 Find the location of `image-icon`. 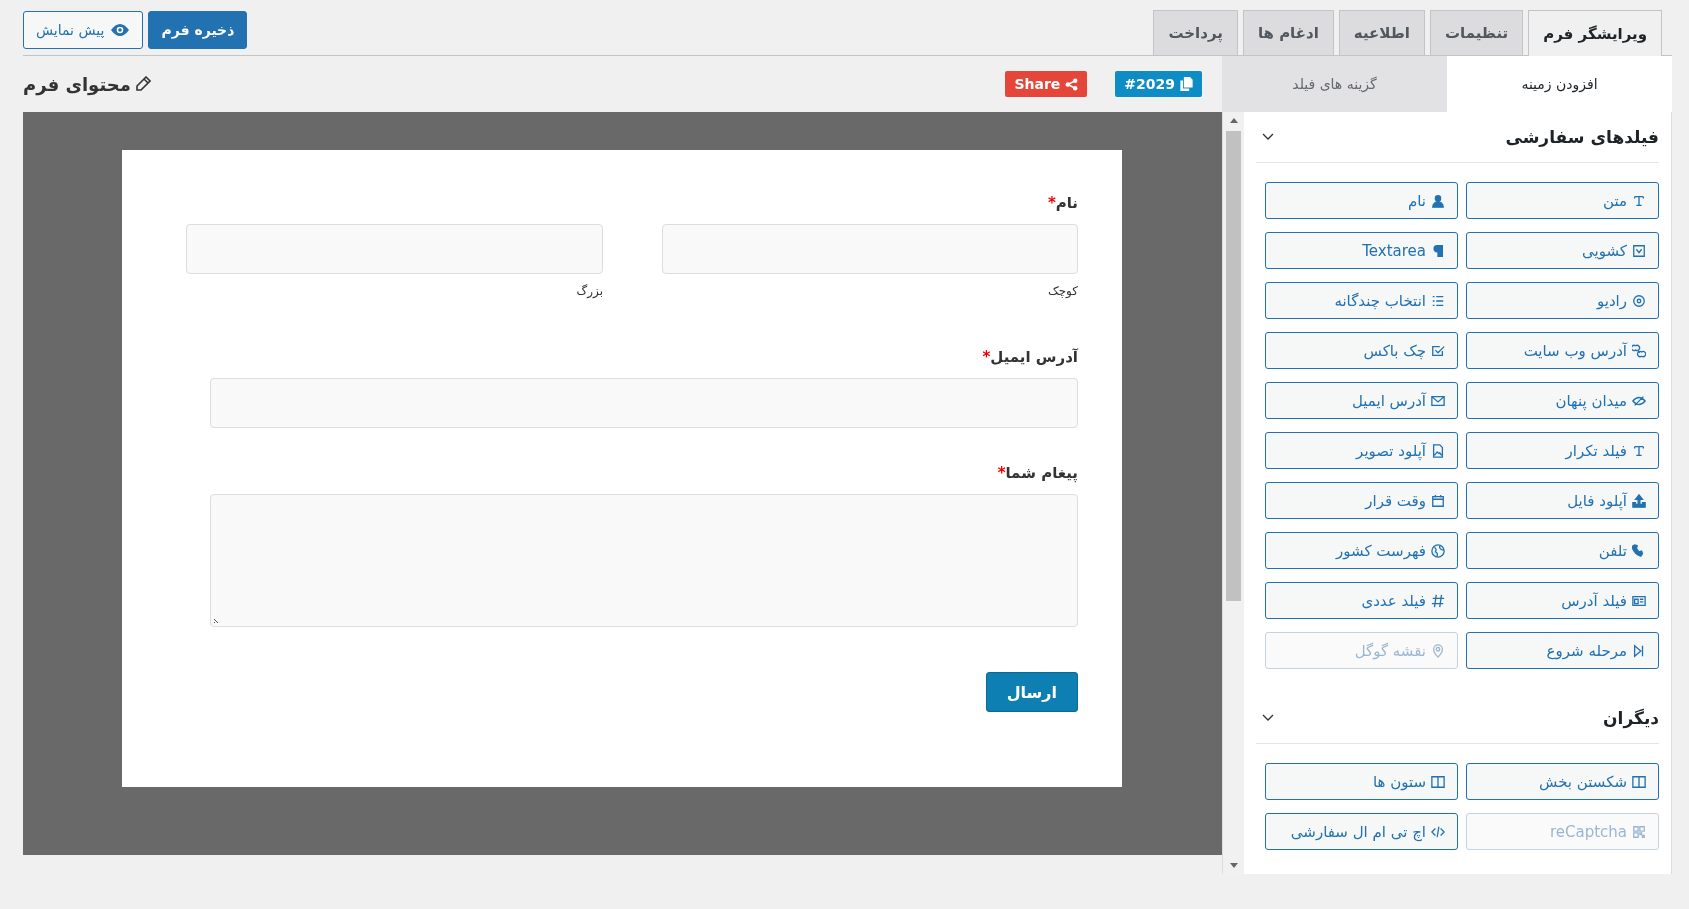

image-icon is located at coordinates (1438, 450).